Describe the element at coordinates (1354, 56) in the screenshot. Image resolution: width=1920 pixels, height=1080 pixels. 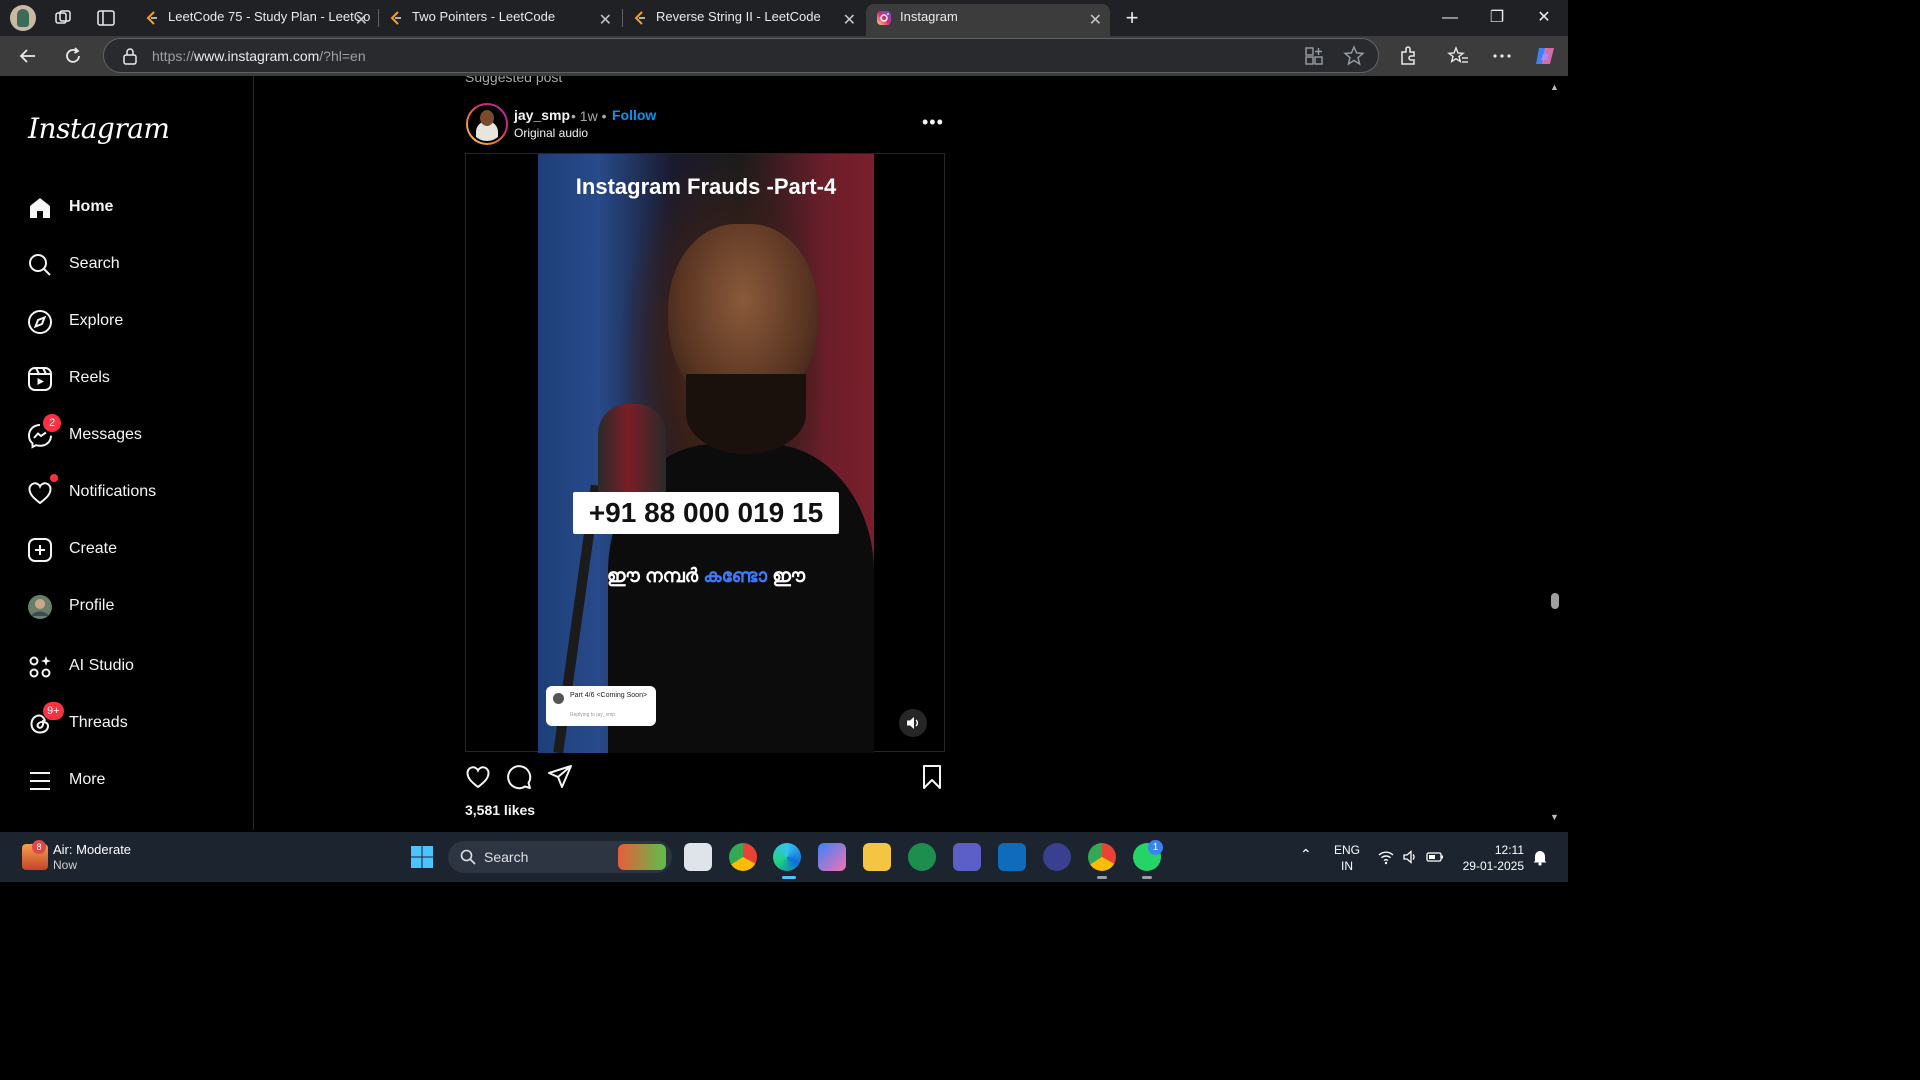
I see `favorite-star-icon` at that location.